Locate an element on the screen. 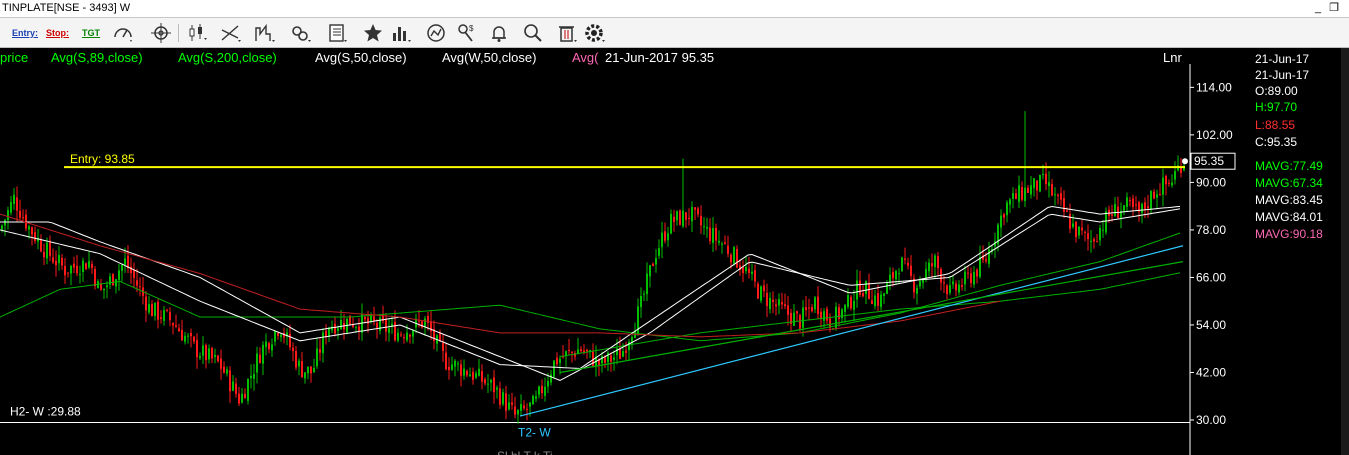 Image resolution: width=1349 pixels, height=455 pixels. restore-icon: ❐ is located at coordinates (1334, 8).